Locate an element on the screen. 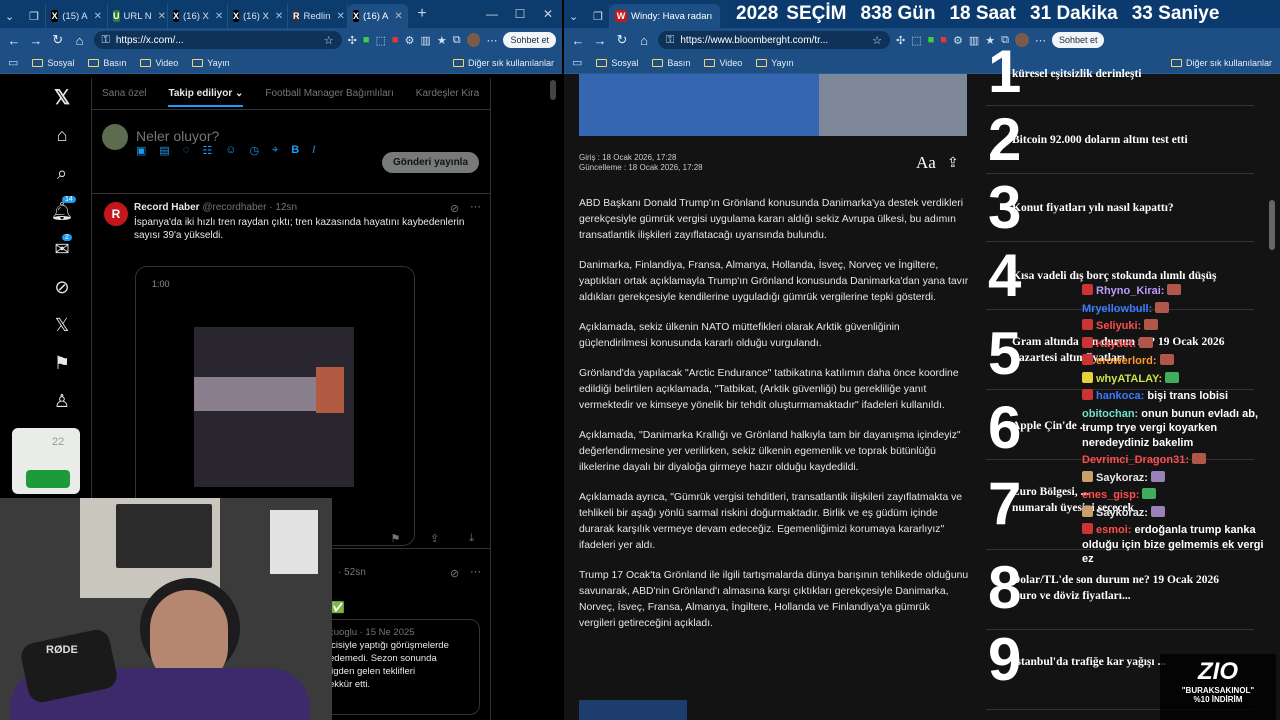 This screenshot has height=720, width=1280. tab-community-fm: Football Manager Bağımlıları is located at coordinates (329, 93).